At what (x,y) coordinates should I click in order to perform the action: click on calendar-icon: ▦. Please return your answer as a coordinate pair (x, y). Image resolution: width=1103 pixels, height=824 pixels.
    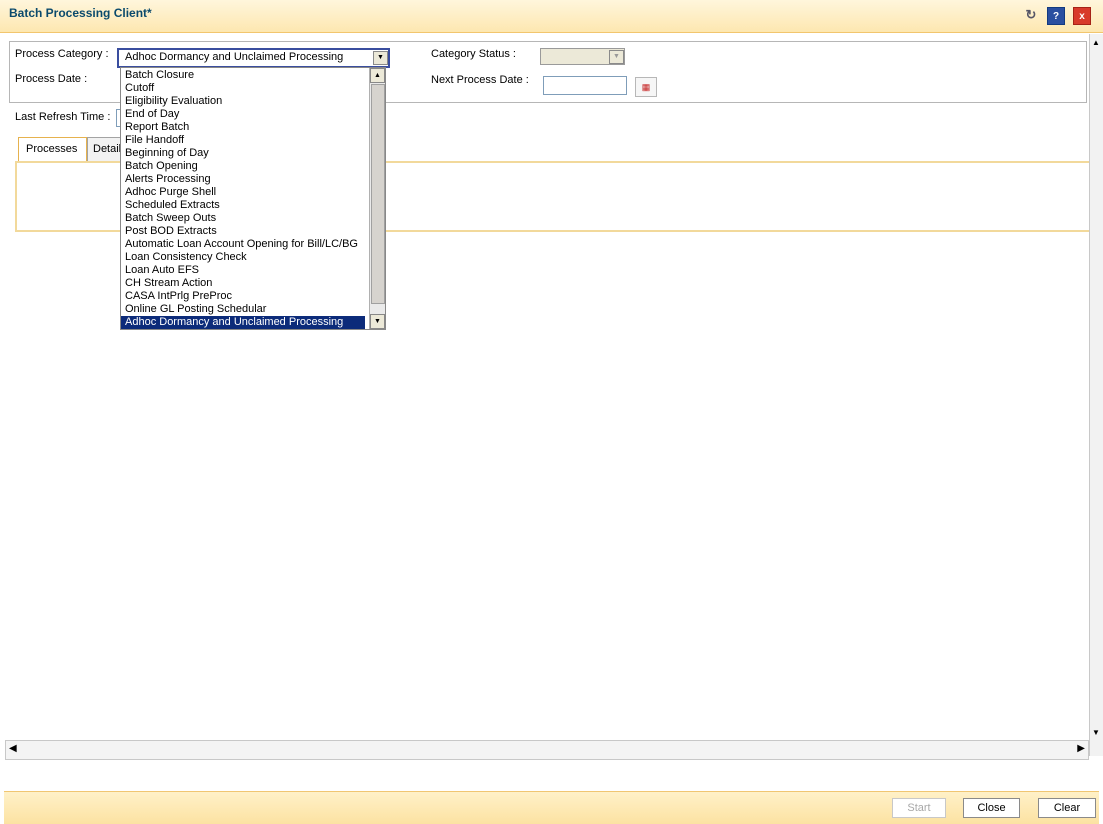
    Looking at the image, I should click on (646, 87).